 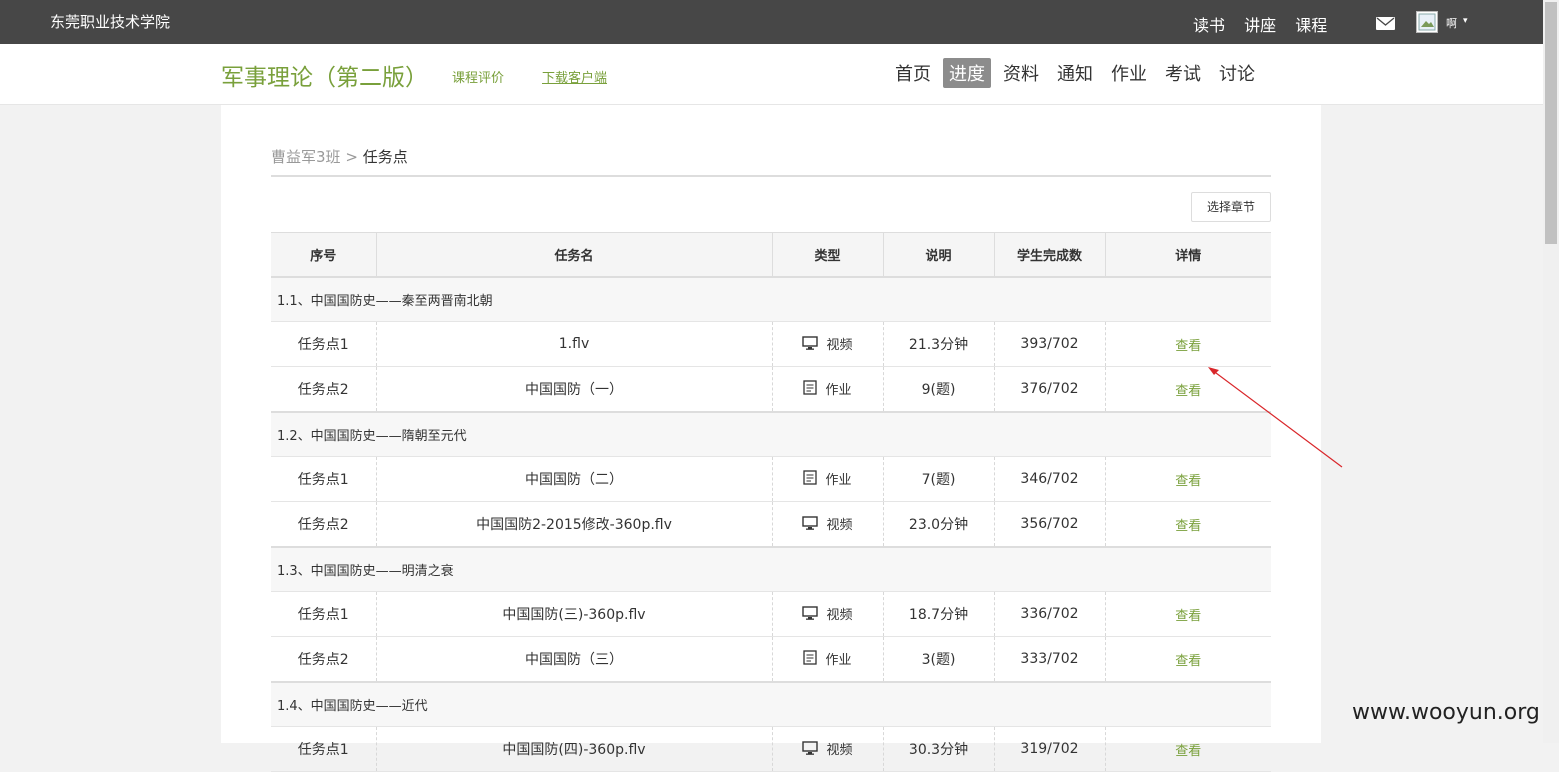 What do you see at coordinates (573, 749) in the screenshot?
I see `task-name: 中国国防(四)-360p.flv` at bounding box center [573, 749].